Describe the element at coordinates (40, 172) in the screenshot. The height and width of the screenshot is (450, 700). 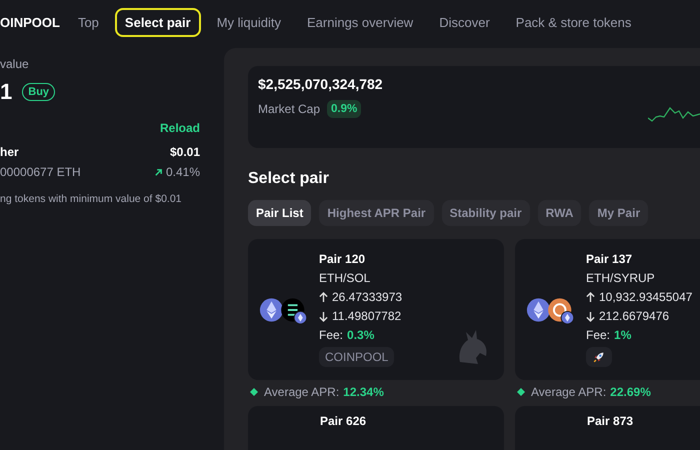
I see `token-balance: 00000677 ETH` at that location.